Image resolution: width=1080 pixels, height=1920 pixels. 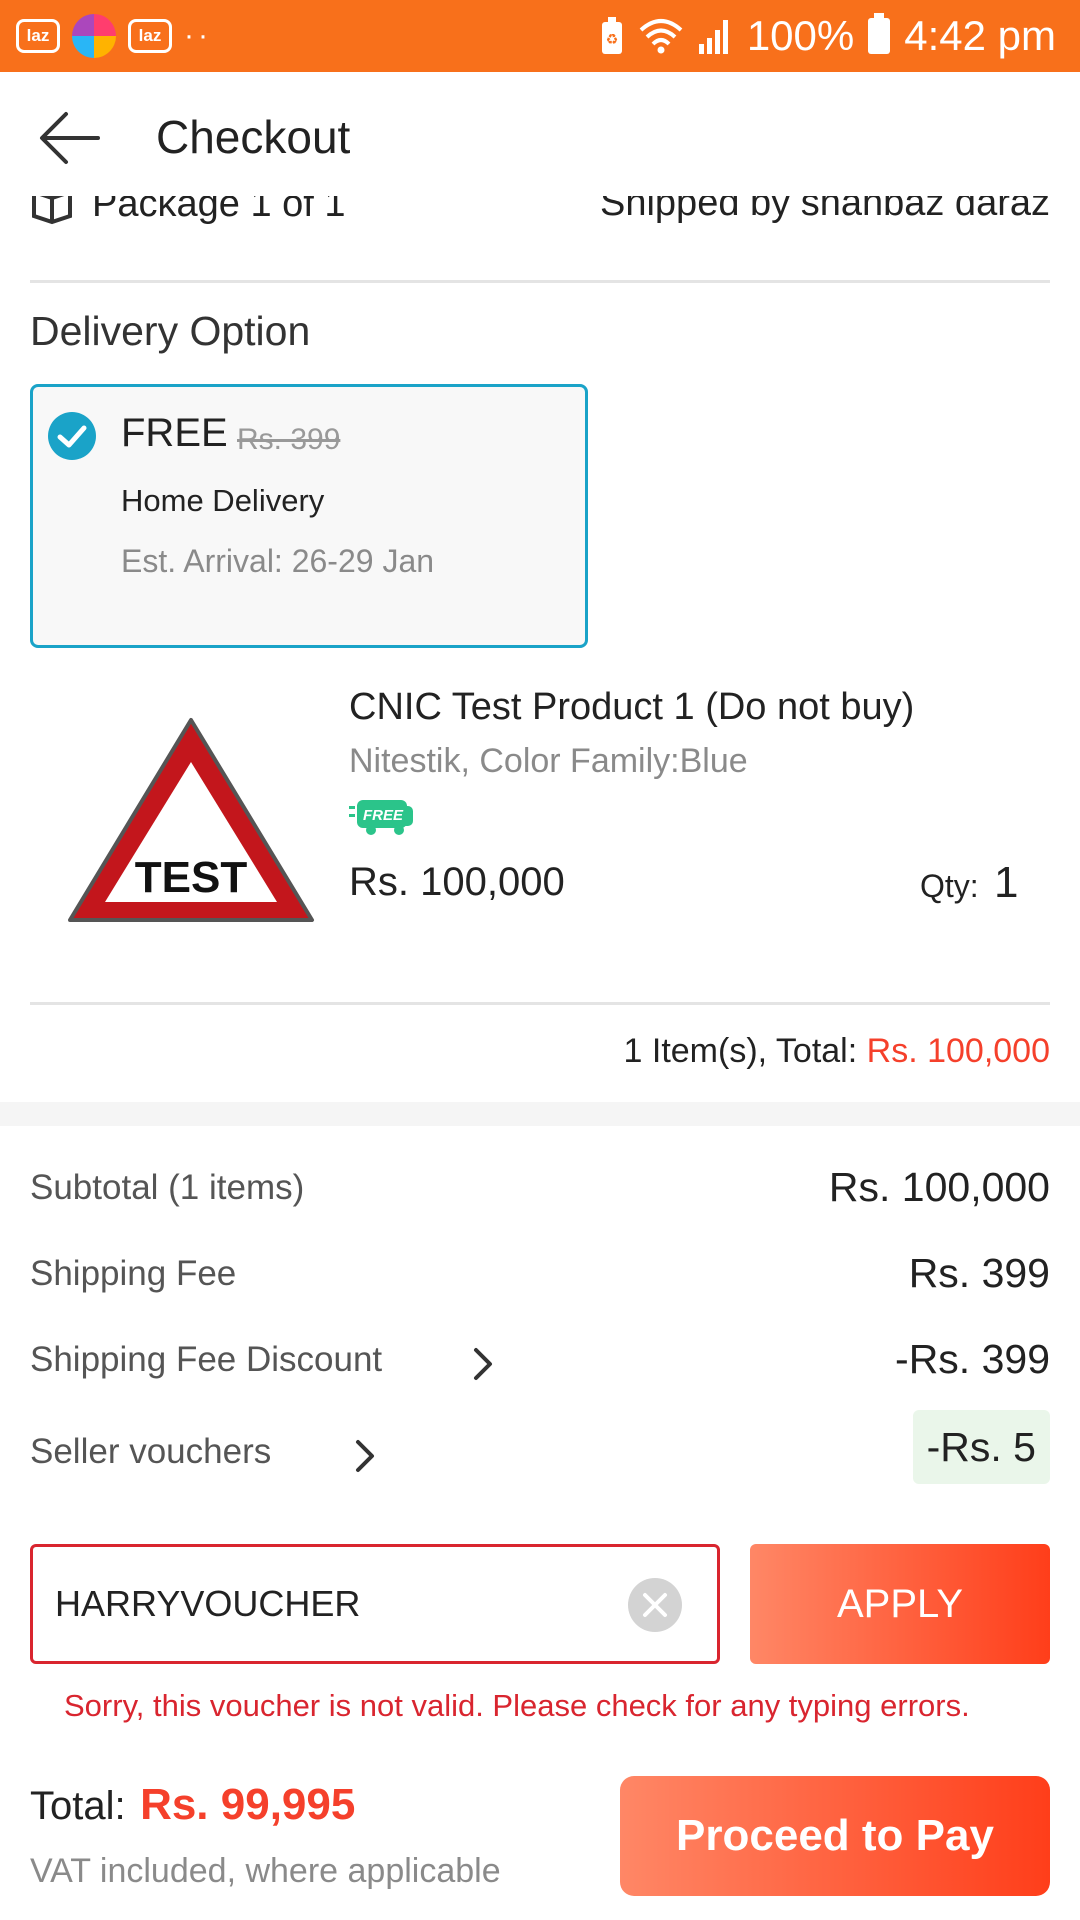 What do you see at coordinates (78, 1806) in the screenshot?
I see `total-label: Total:` at bounding box center [78, 1806].